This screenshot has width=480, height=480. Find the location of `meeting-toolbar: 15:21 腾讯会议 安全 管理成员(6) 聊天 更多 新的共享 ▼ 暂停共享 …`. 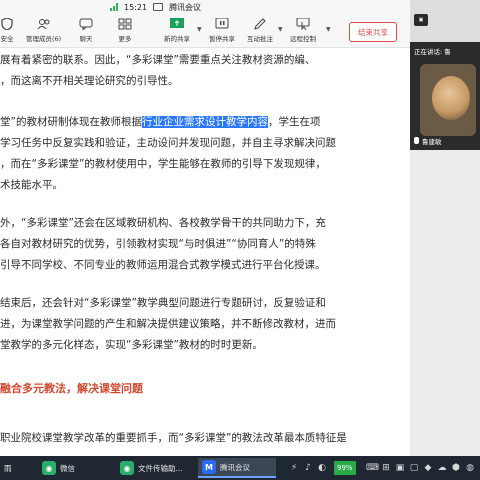

meeting-toolbar: 15:21 腾讯会议 安全 管理成员(6) 聊天 更多 新的共享 ▼ 暂停共享 … is located at coordinates (205, 24).